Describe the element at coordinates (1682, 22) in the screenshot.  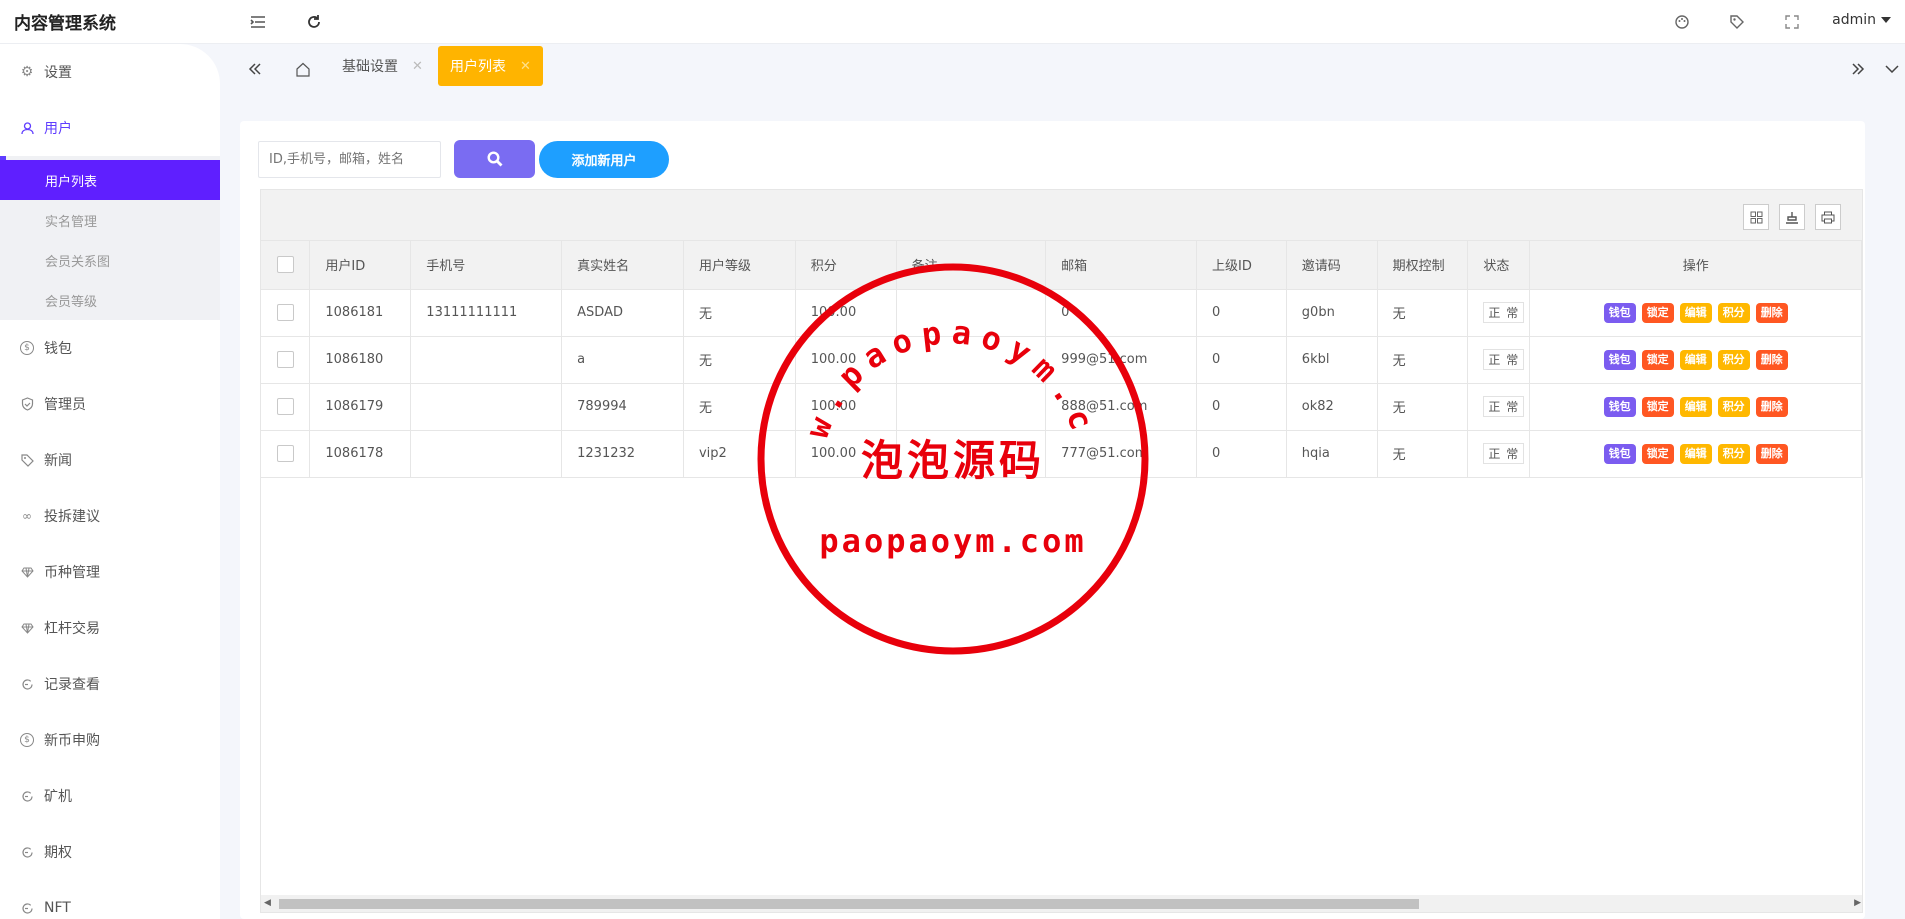
I see `theme-palette-icon` at that location.